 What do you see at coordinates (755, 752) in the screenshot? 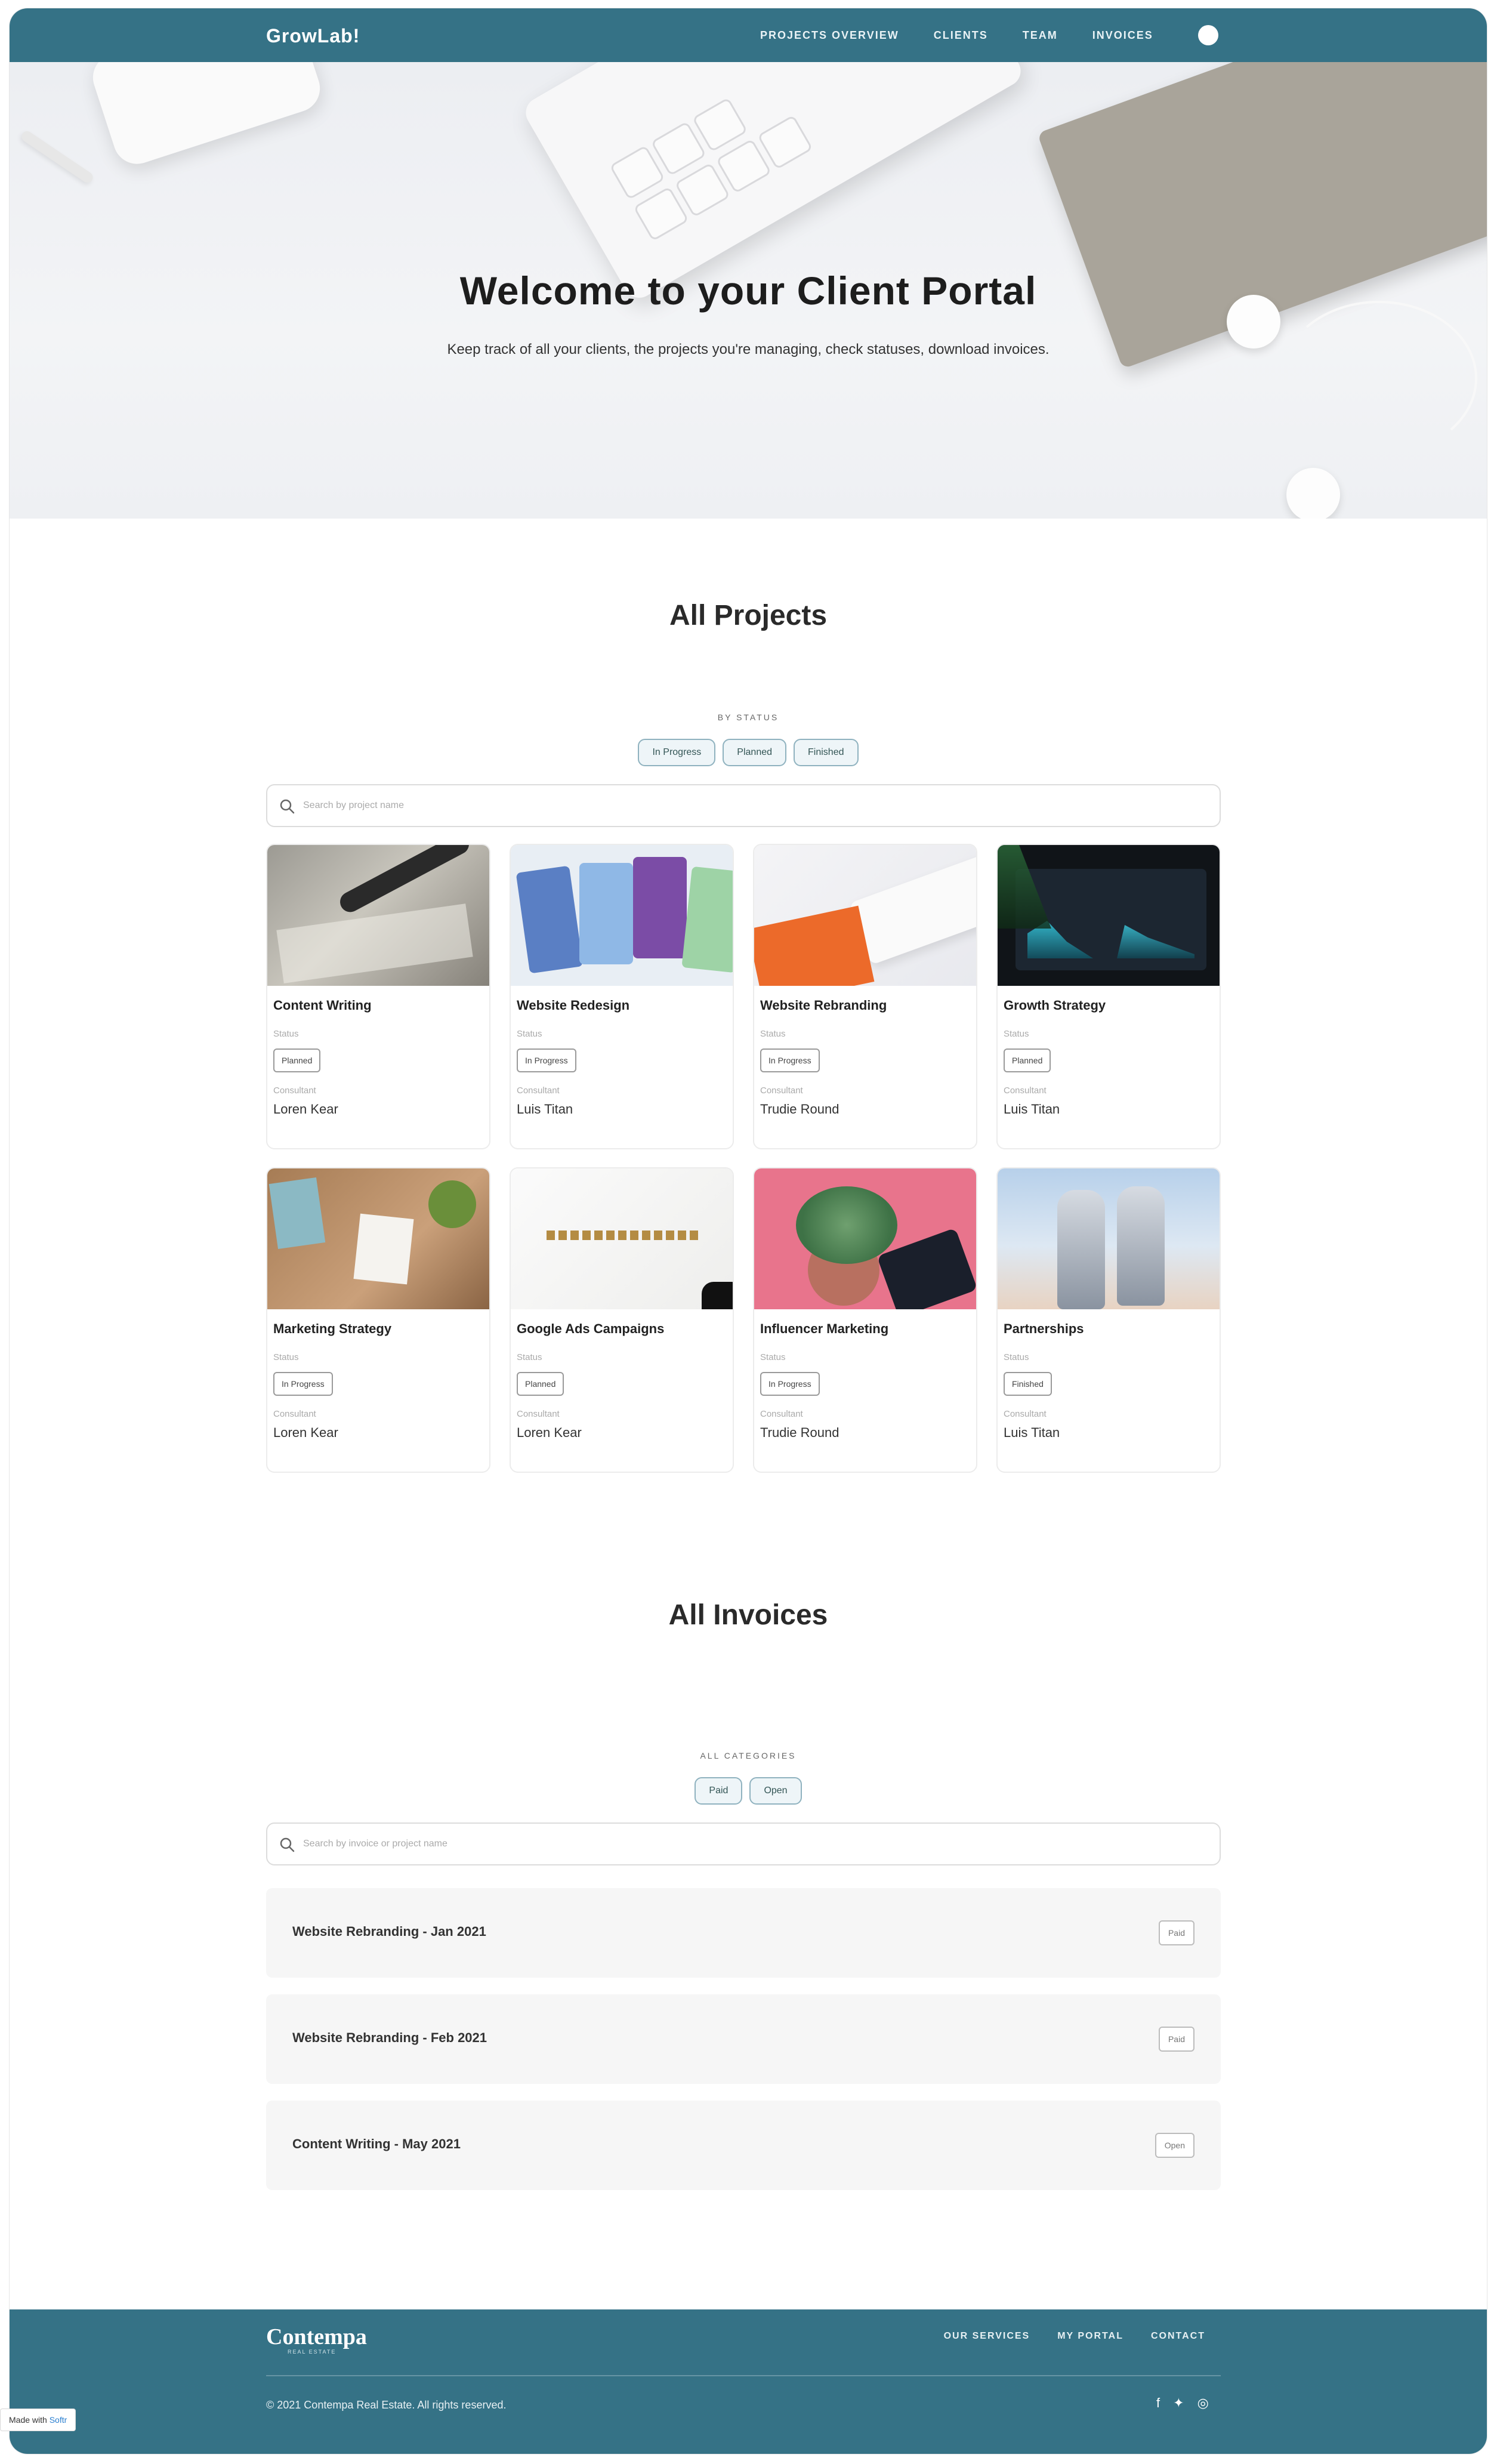
I see `filter-chip-planned: Planned` at bounding box center [755, 752].